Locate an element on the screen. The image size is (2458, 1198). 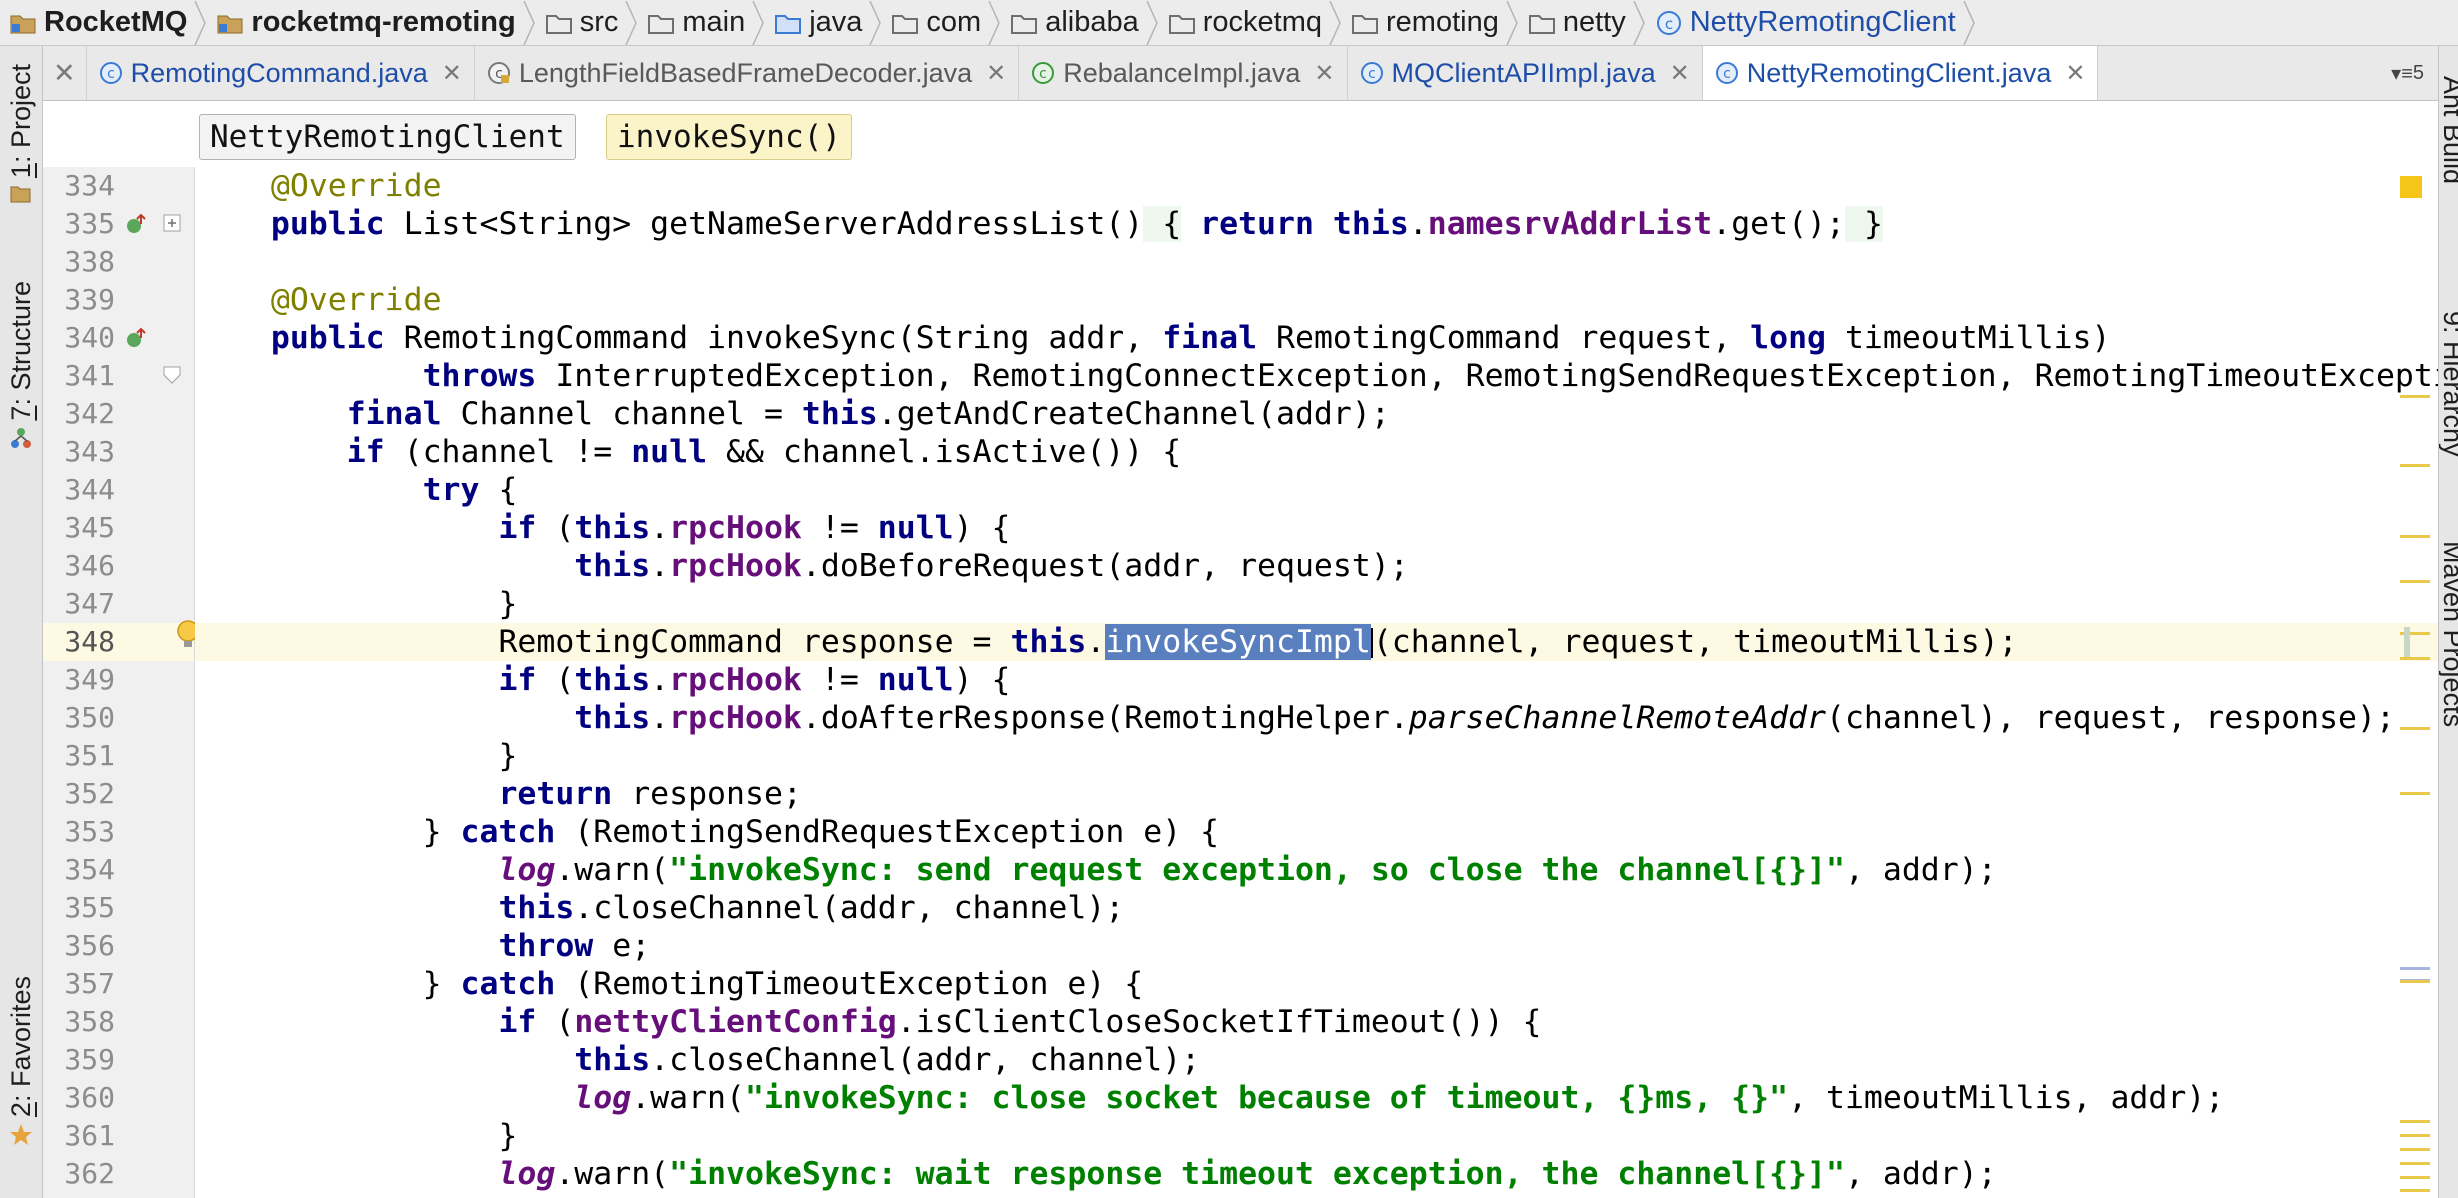
nav-crumb-rocketmq: rocketmq is located at coordinates (1243, 22).